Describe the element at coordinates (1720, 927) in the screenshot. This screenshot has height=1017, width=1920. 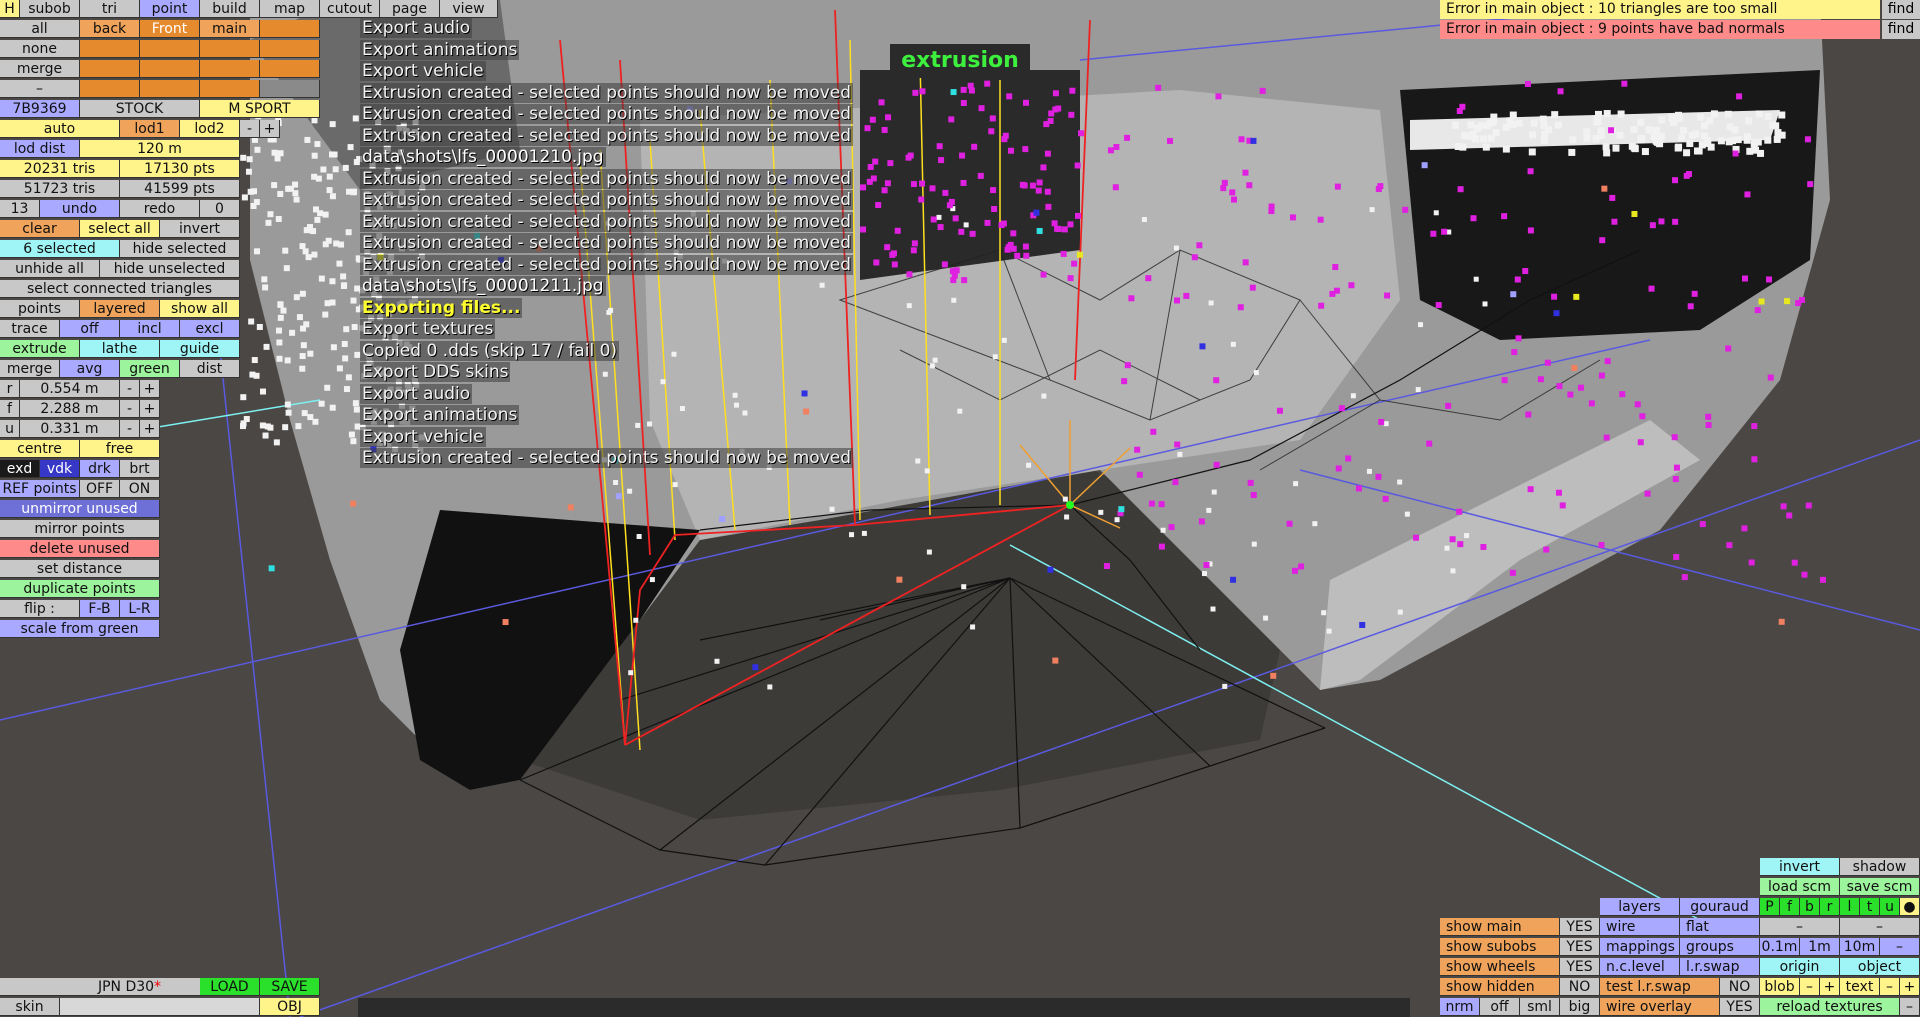
I see `flat-button: flat` at that location.